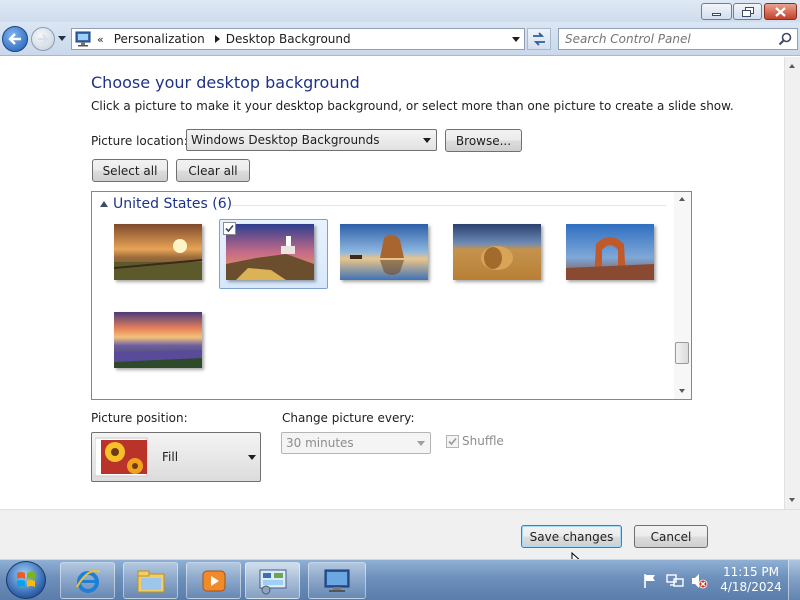  Describe the element at coordinates (225, 82) in the screenshot. I see `page-title: Choose your desktop background` at that location.